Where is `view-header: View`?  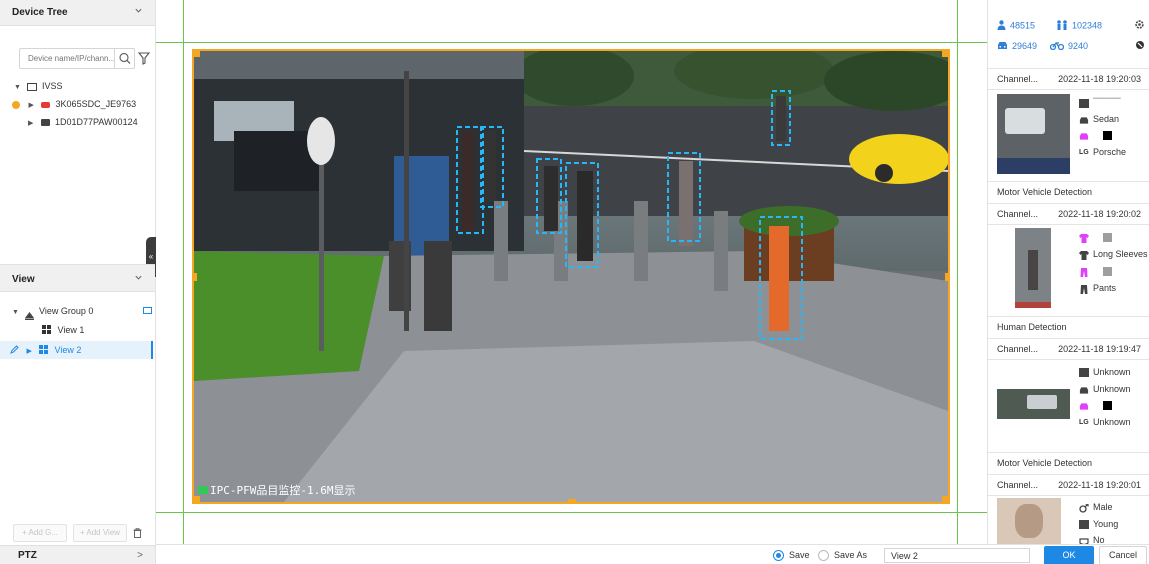 view-header: View is located at coordinates (77, 278).